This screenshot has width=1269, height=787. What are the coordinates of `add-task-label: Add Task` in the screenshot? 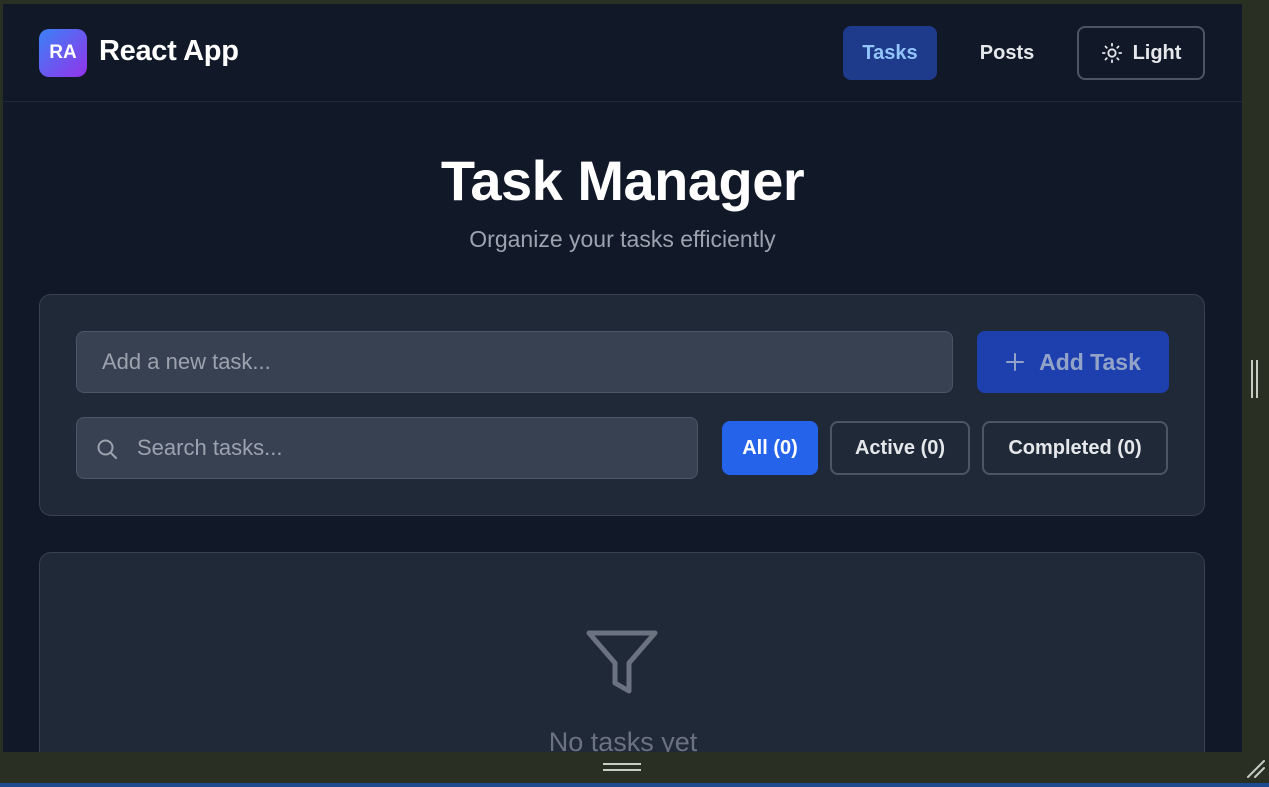 It's located at (1090, 361).